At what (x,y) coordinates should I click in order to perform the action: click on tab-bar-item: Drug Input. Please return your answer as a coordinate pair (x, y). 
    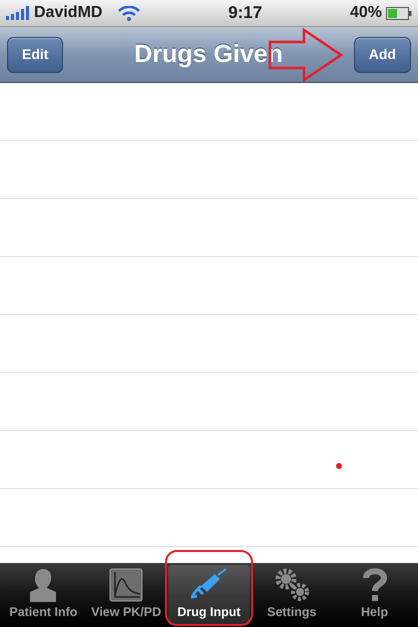
    Looking at the image, I should click on (209, 595).